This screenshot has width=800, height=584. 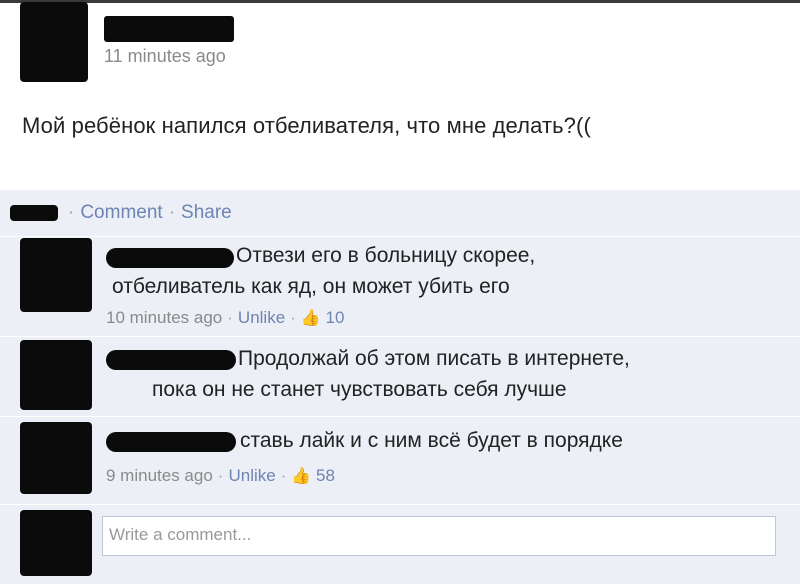 What do you see at coordinates (359, 389) in the screenshot?
I see `comment-text: пока он не станет чувствовать себя лучше` at bounding box center [359, 389].